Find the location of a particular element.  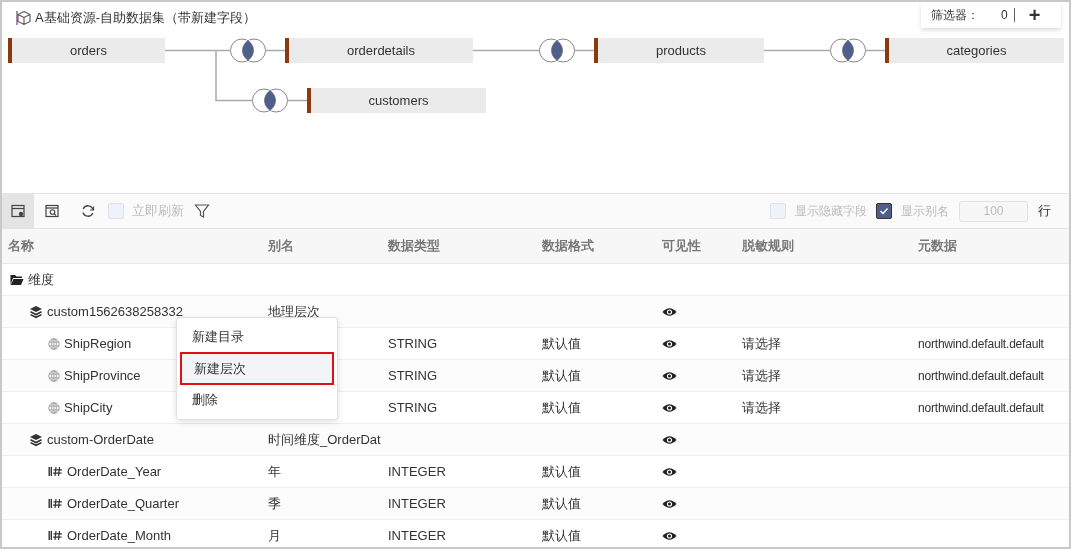

filter-label: 筛选器： is located at coordinates (955, 15).